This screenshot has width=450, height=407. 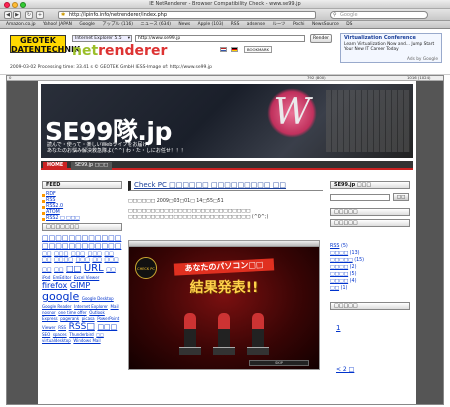 I want to click on category-item: □□□□ (5), so click(x=343, y=274).